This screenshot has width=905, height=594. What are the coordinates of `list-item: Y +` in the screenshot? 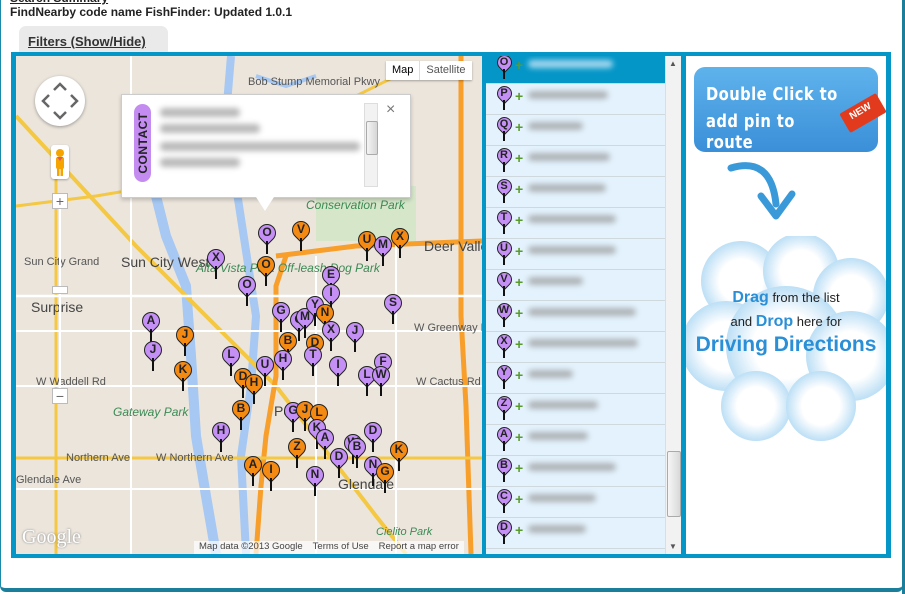 It's located at (575, 377).